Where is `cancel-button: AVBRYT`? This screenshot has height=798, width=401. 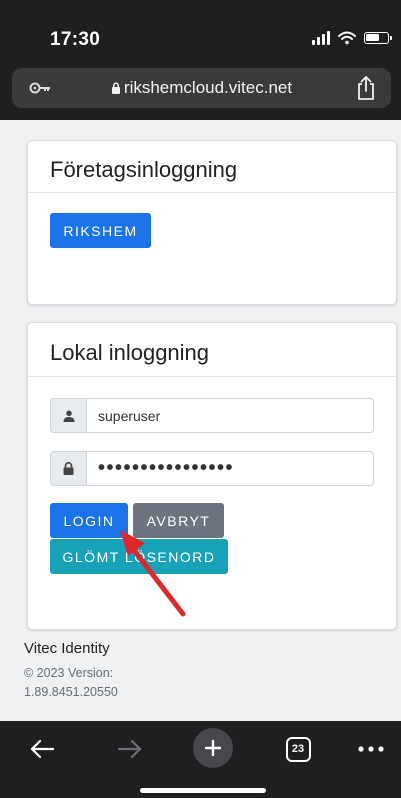 cancel-button: AVBRYT is located at coordinates (178, 520).